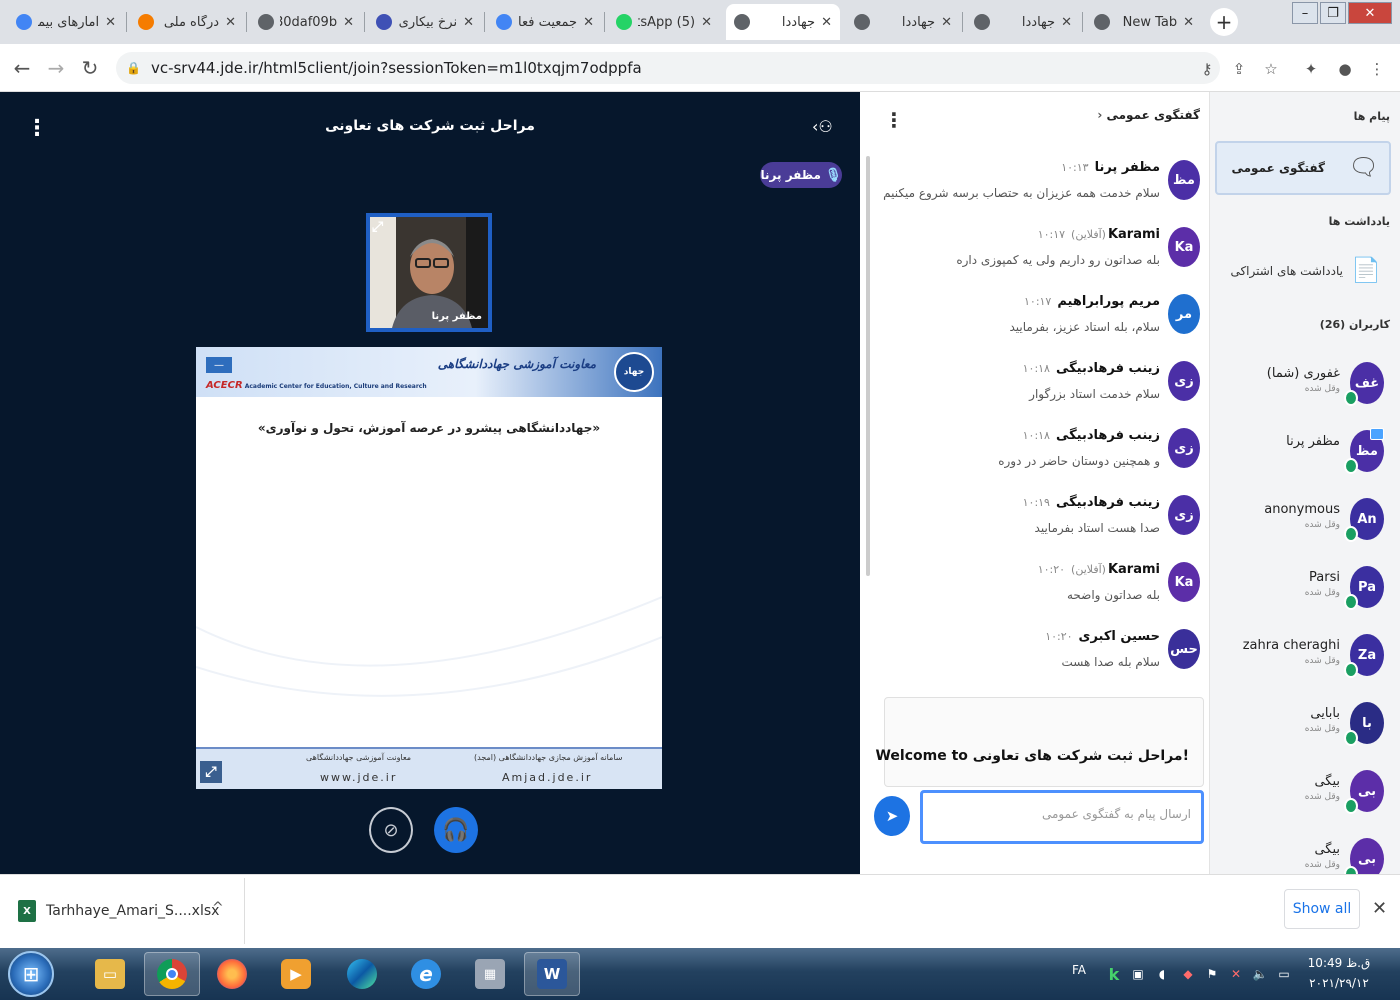 The height and width of the screenshot is (1000, 1400). What do you see at coordinates (892, 816) in the screenshot?
I see `send-message-button: ➤` at bounding box center [892, 816].